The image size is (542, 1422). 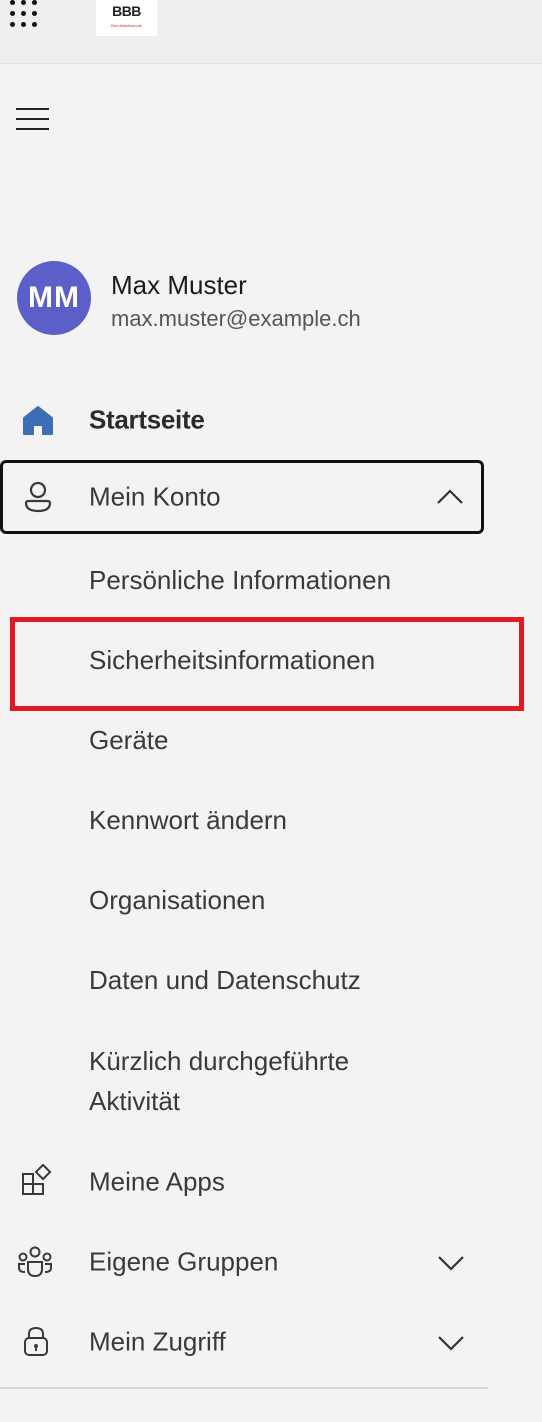 I want to click on nav-item-my-apps-label: Meine Apps, so click(x=157, y=1181).